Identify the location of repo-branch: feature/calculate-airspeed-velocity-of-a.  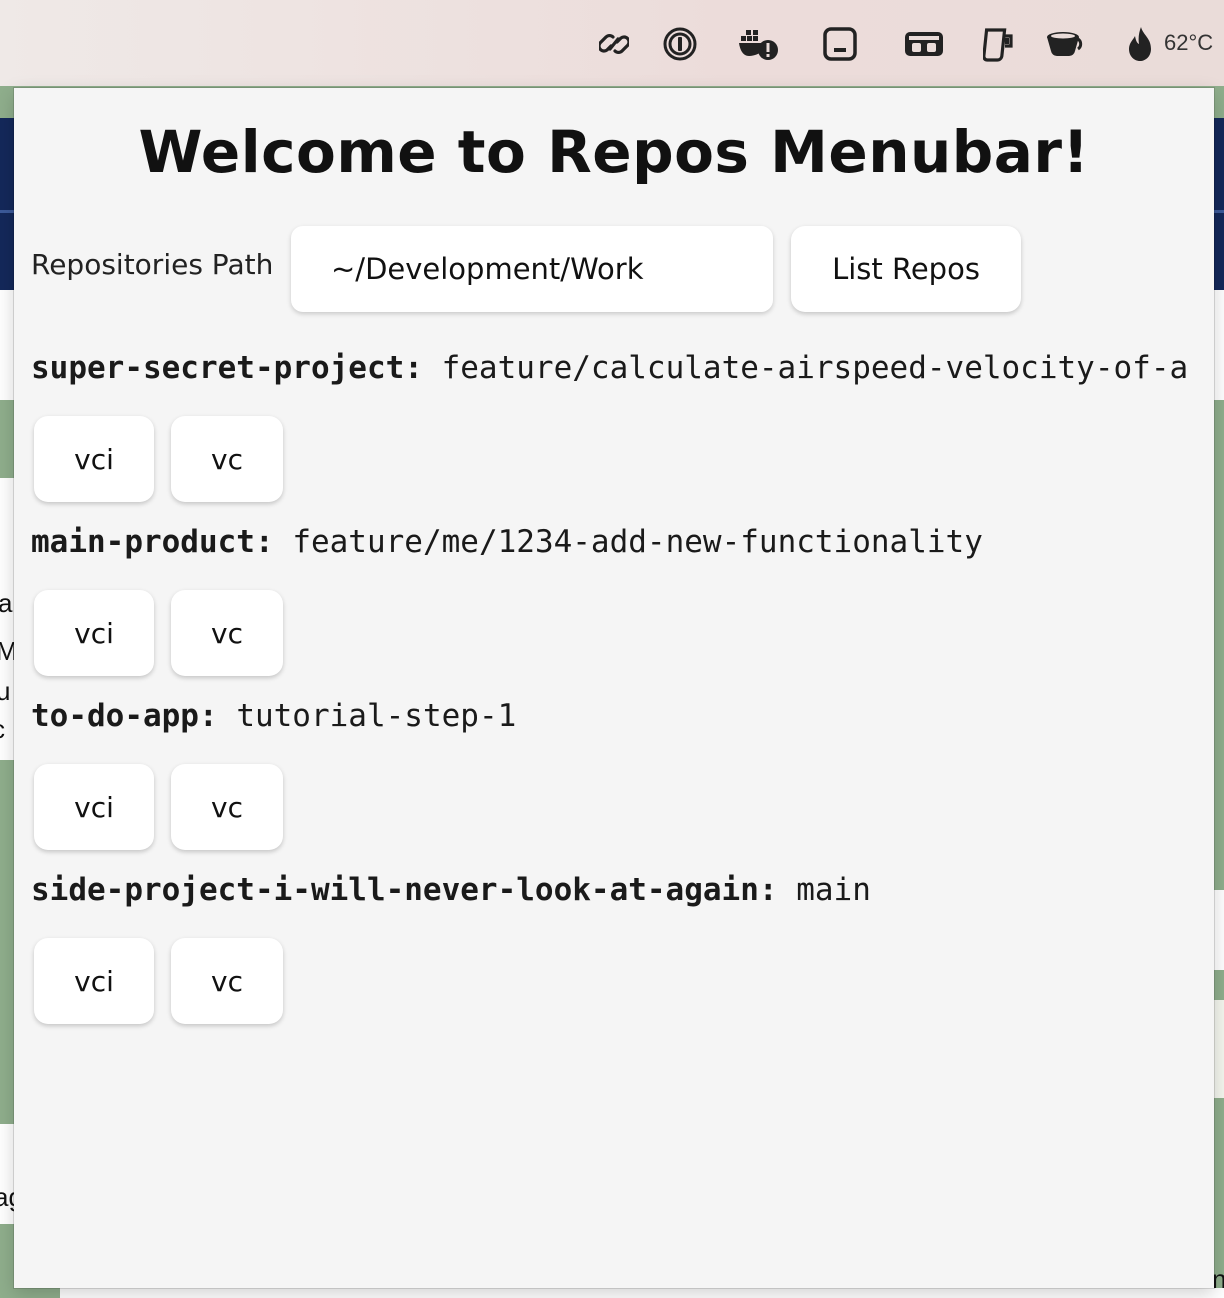
(815, 368).